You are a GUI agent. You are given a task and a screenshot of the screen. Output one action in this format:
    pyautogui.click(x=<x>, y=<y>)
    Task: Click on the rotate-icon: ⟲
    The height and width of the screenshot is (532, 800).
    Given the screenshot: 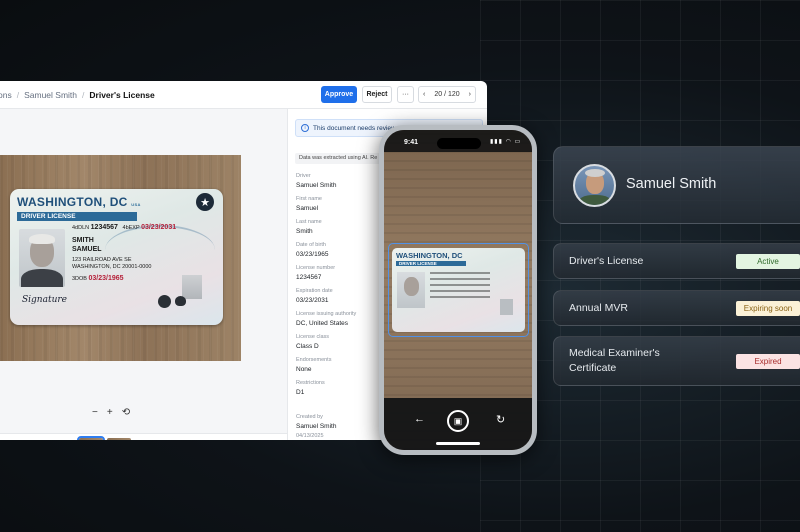 What is the action you would take?
    pyautogui.click(x=126, y=412)
    